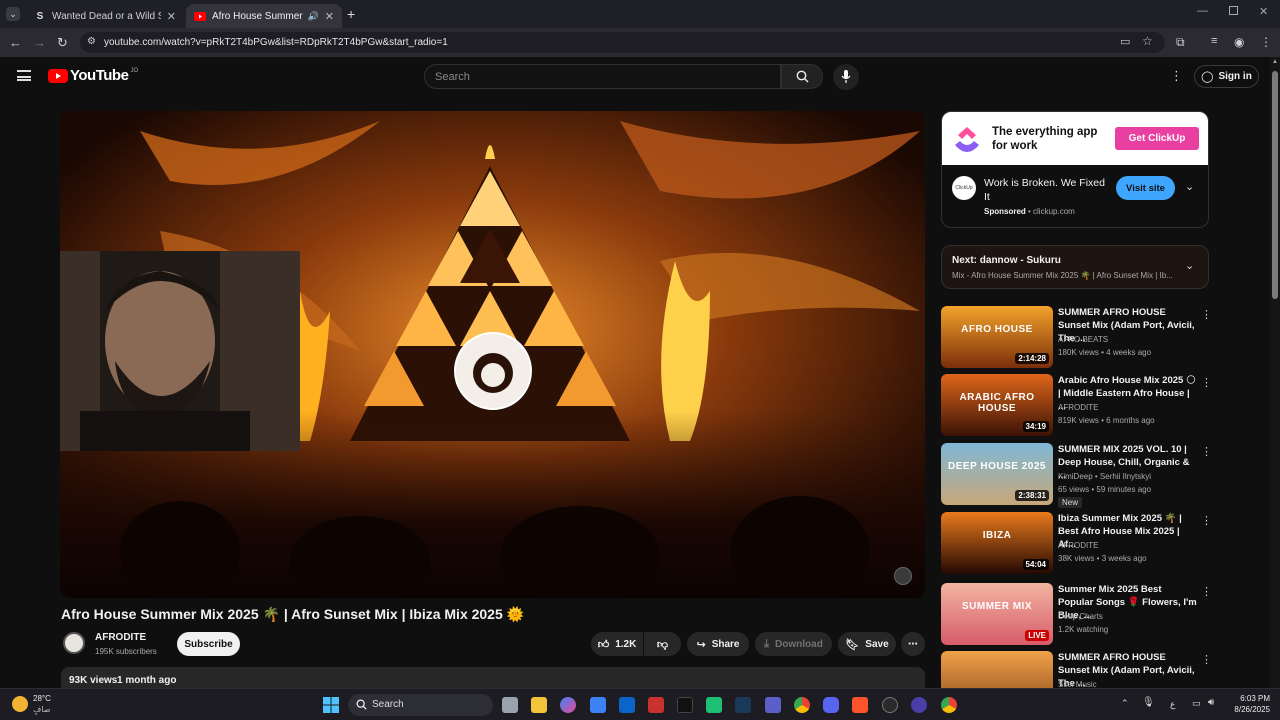 This screenshot has height=720, width=1280. Describe the element at coordinates (846, 77) in the screenshot. I see `voice-search-button` at that location.